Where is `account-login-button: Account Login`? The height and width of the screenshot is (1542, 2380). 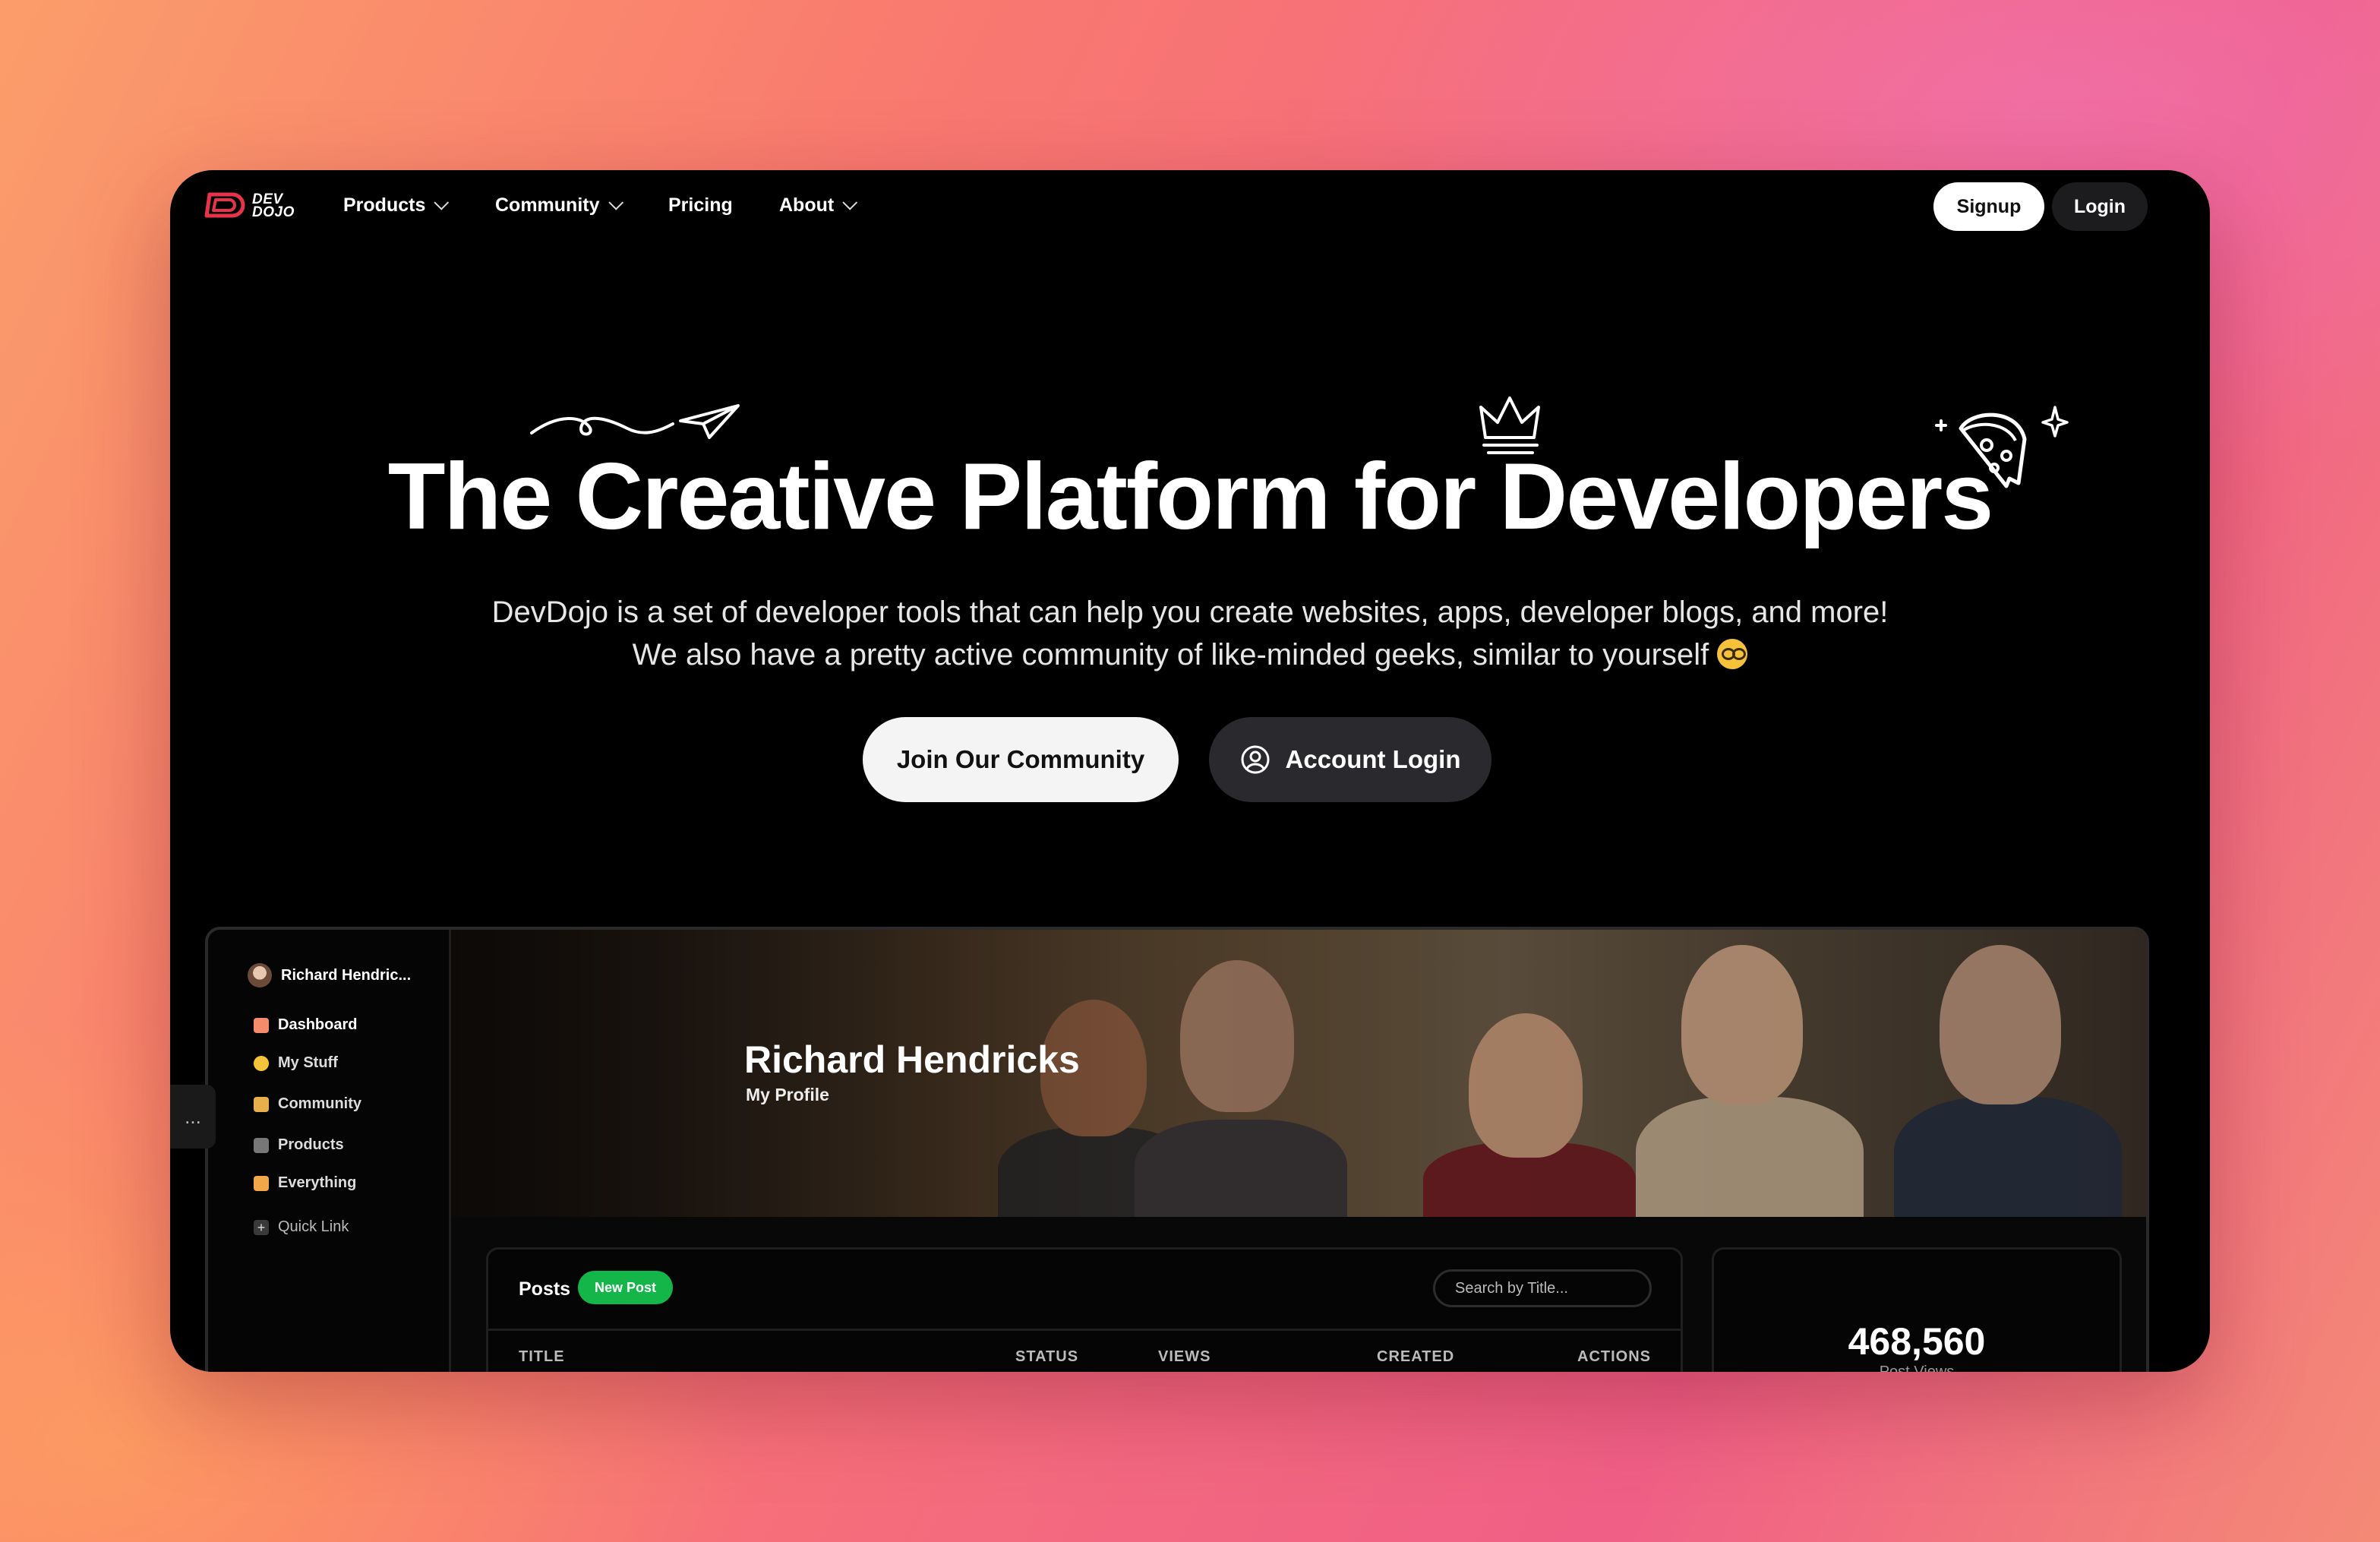 account-login-button: Account Login is located at coordinates (1350, 759).